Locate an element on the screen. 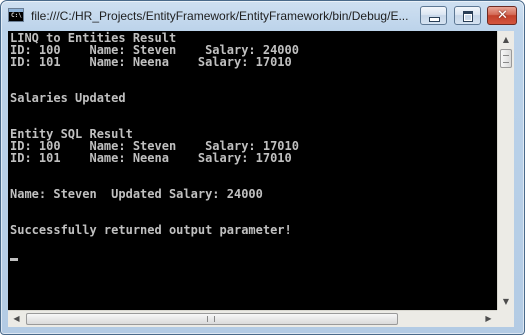 Image resolution: width=525 pixels, height=335 pixels. console-app-icon: C:\ is located at coordinates (16, 15).